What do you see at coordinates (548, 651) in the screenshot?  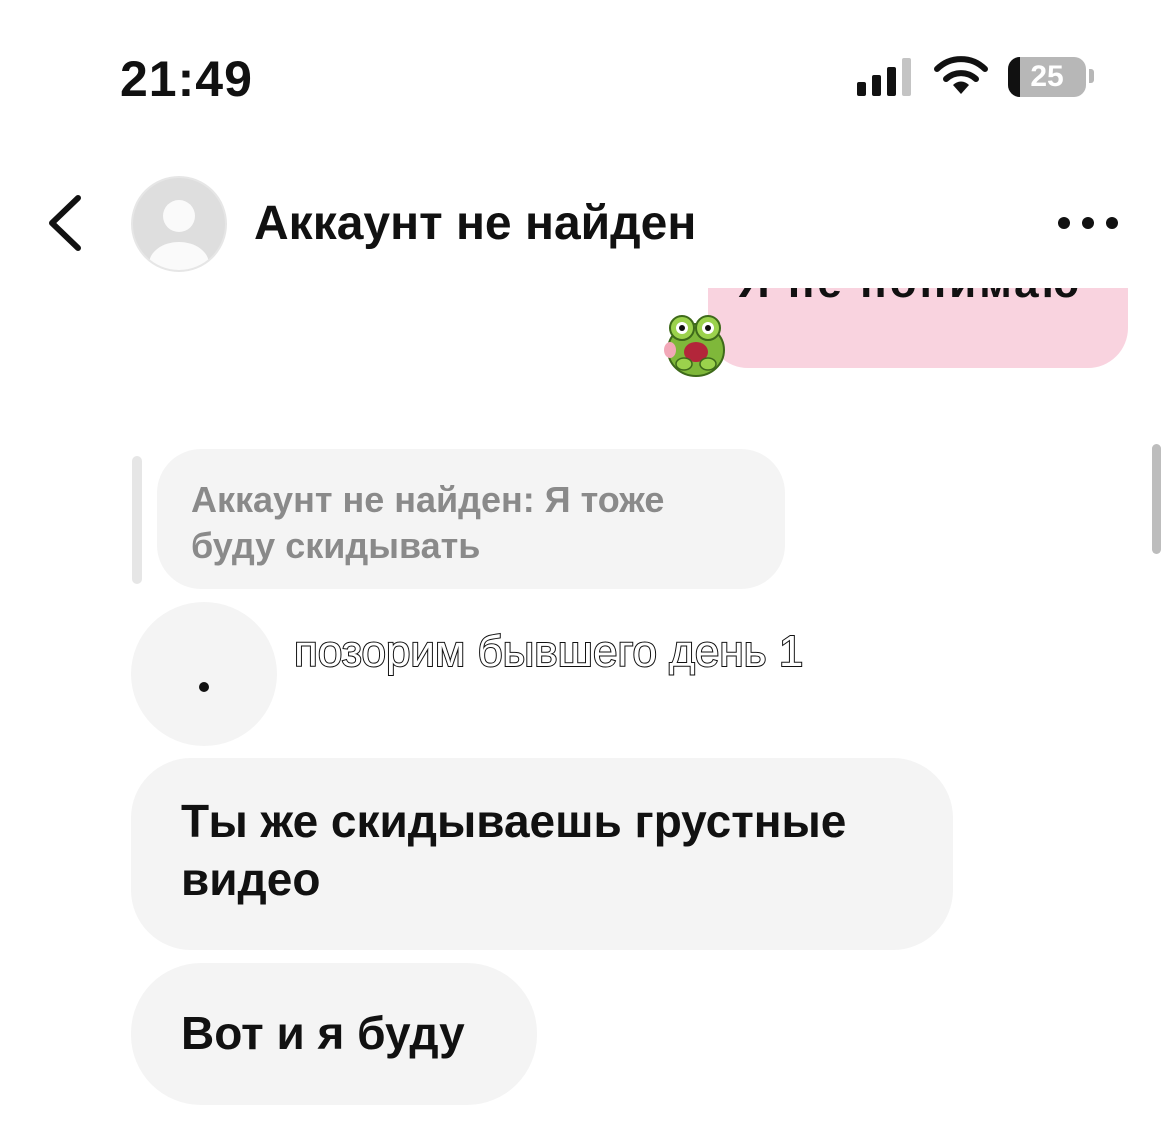 I see `media-caption: позорим бывшего день 1` at bounding box center [548, 651].